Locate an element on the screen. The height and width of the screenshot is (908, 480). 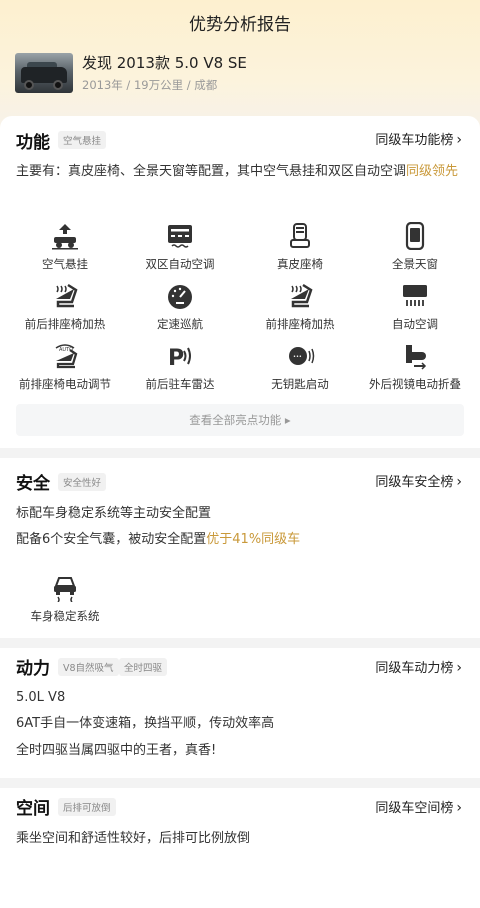
keyless-start-icon: ••• is located at coordinates (302, 356).